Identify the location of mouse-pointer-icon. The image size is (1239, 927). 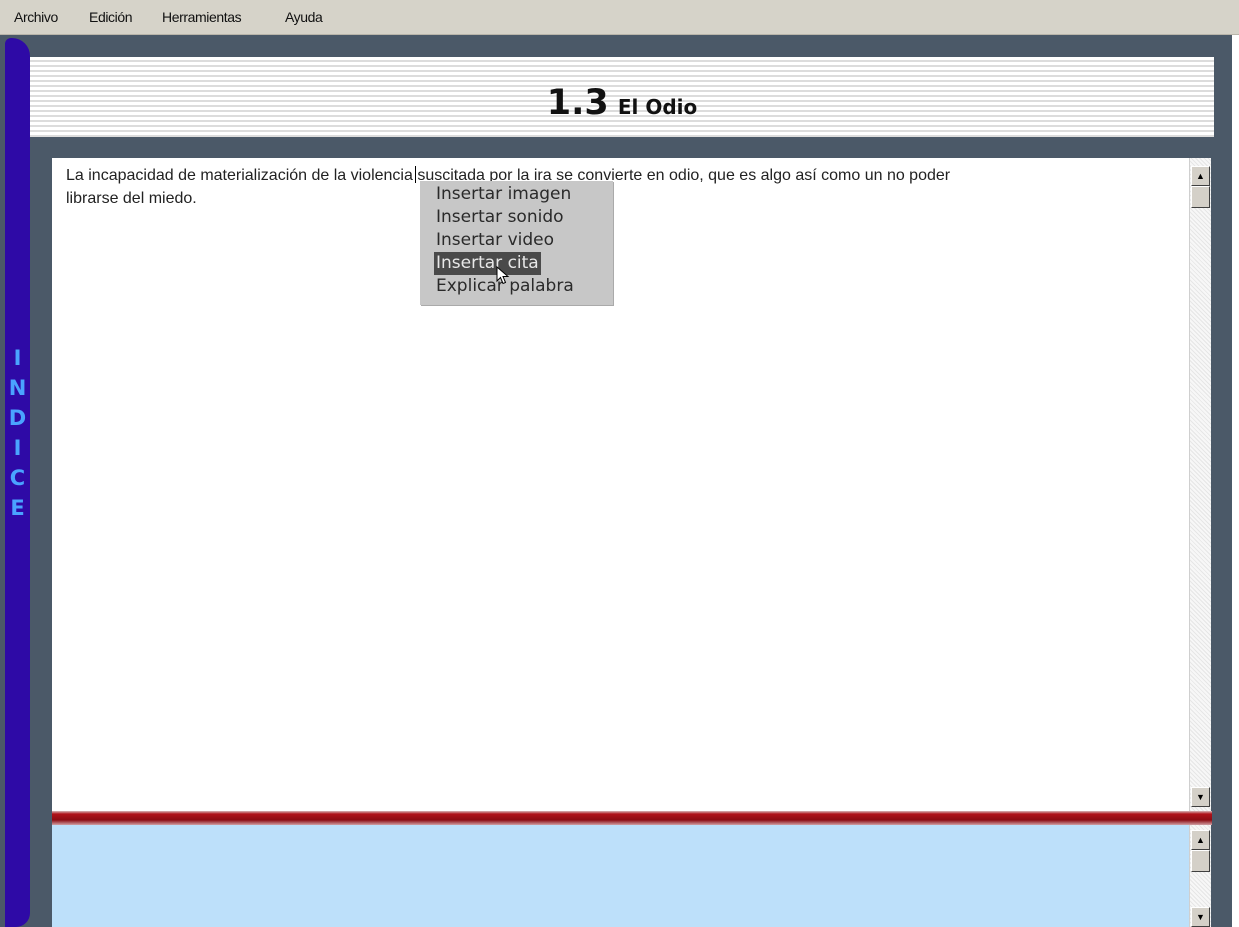
(503, 275).